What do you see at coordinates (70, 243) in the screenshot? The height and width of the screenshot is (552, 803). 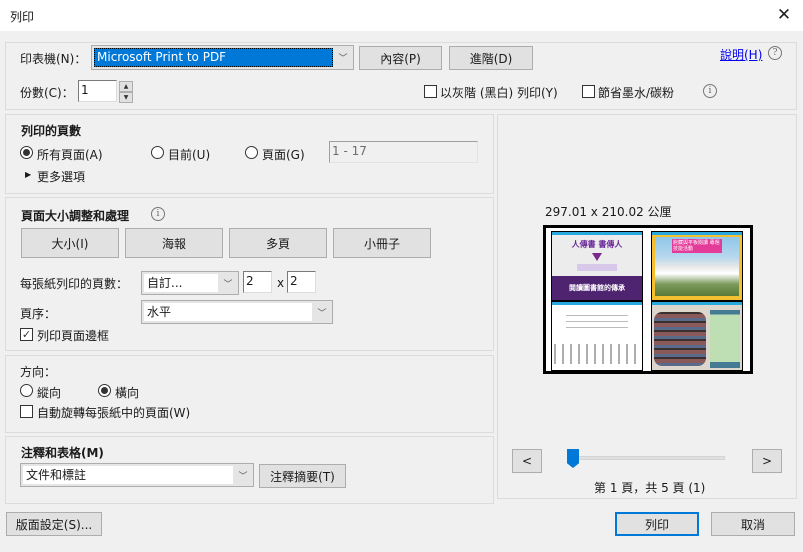 I see `size-button: 大小(I)` at bounding box center [70, 243].